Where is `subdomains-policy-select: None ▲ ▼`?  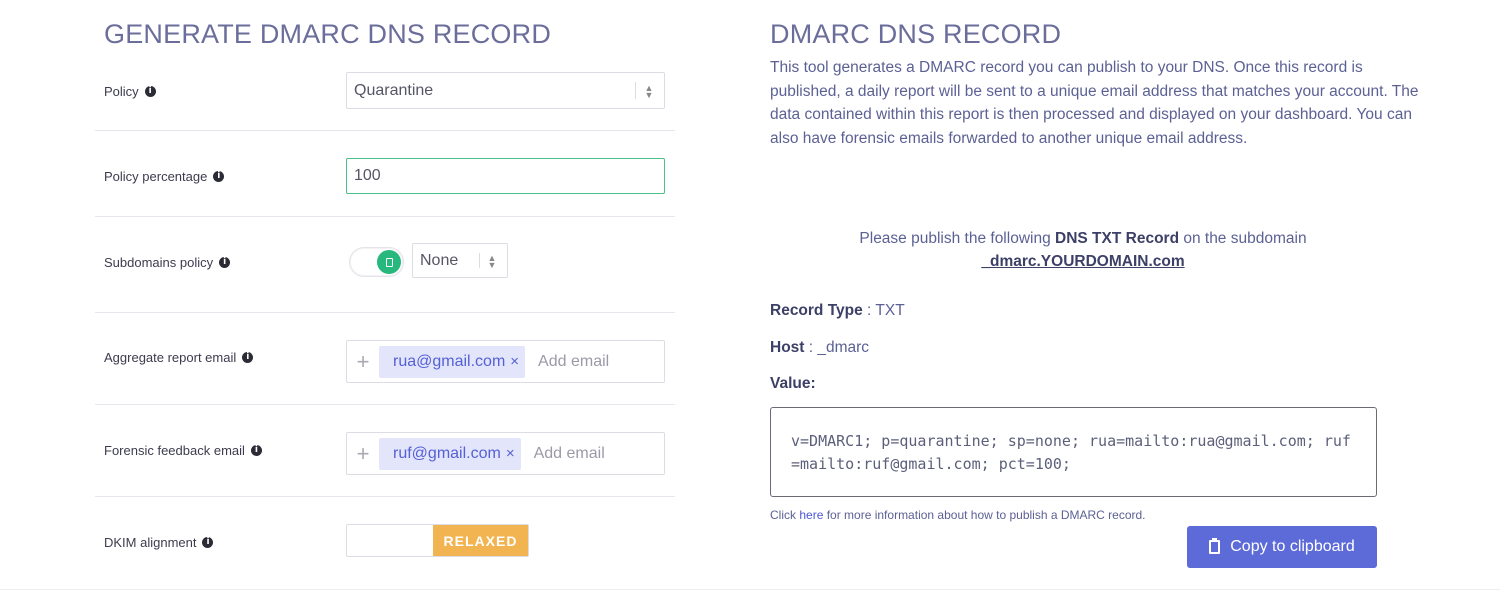 subdomains-policy-select: None ▲ ▼ is located at coordinates (460, 260).